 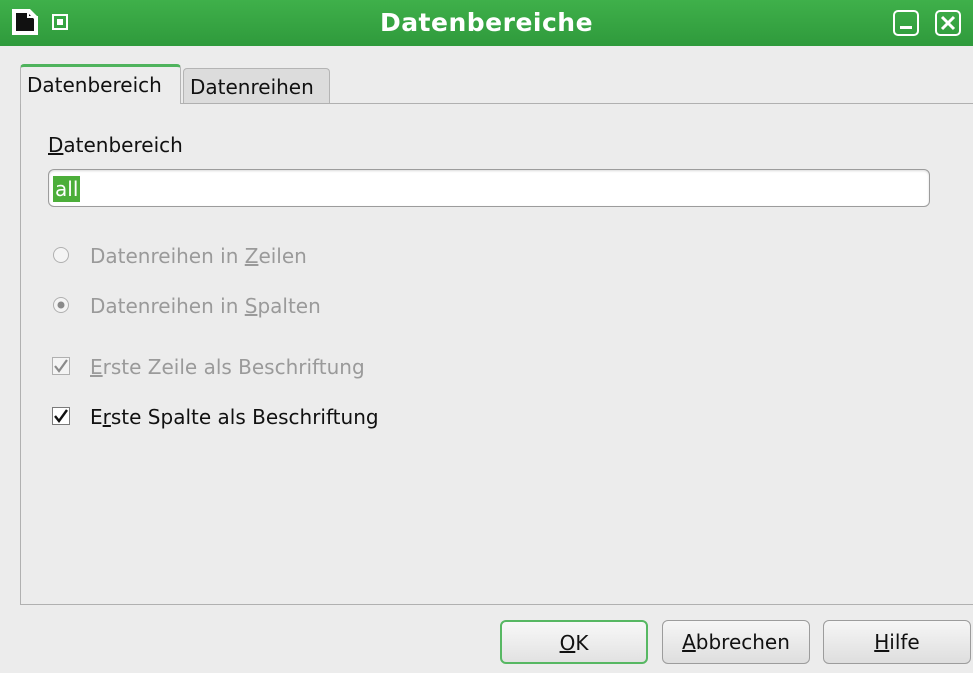 I want to click on range-input-value: all, so click(x=67, y=189).